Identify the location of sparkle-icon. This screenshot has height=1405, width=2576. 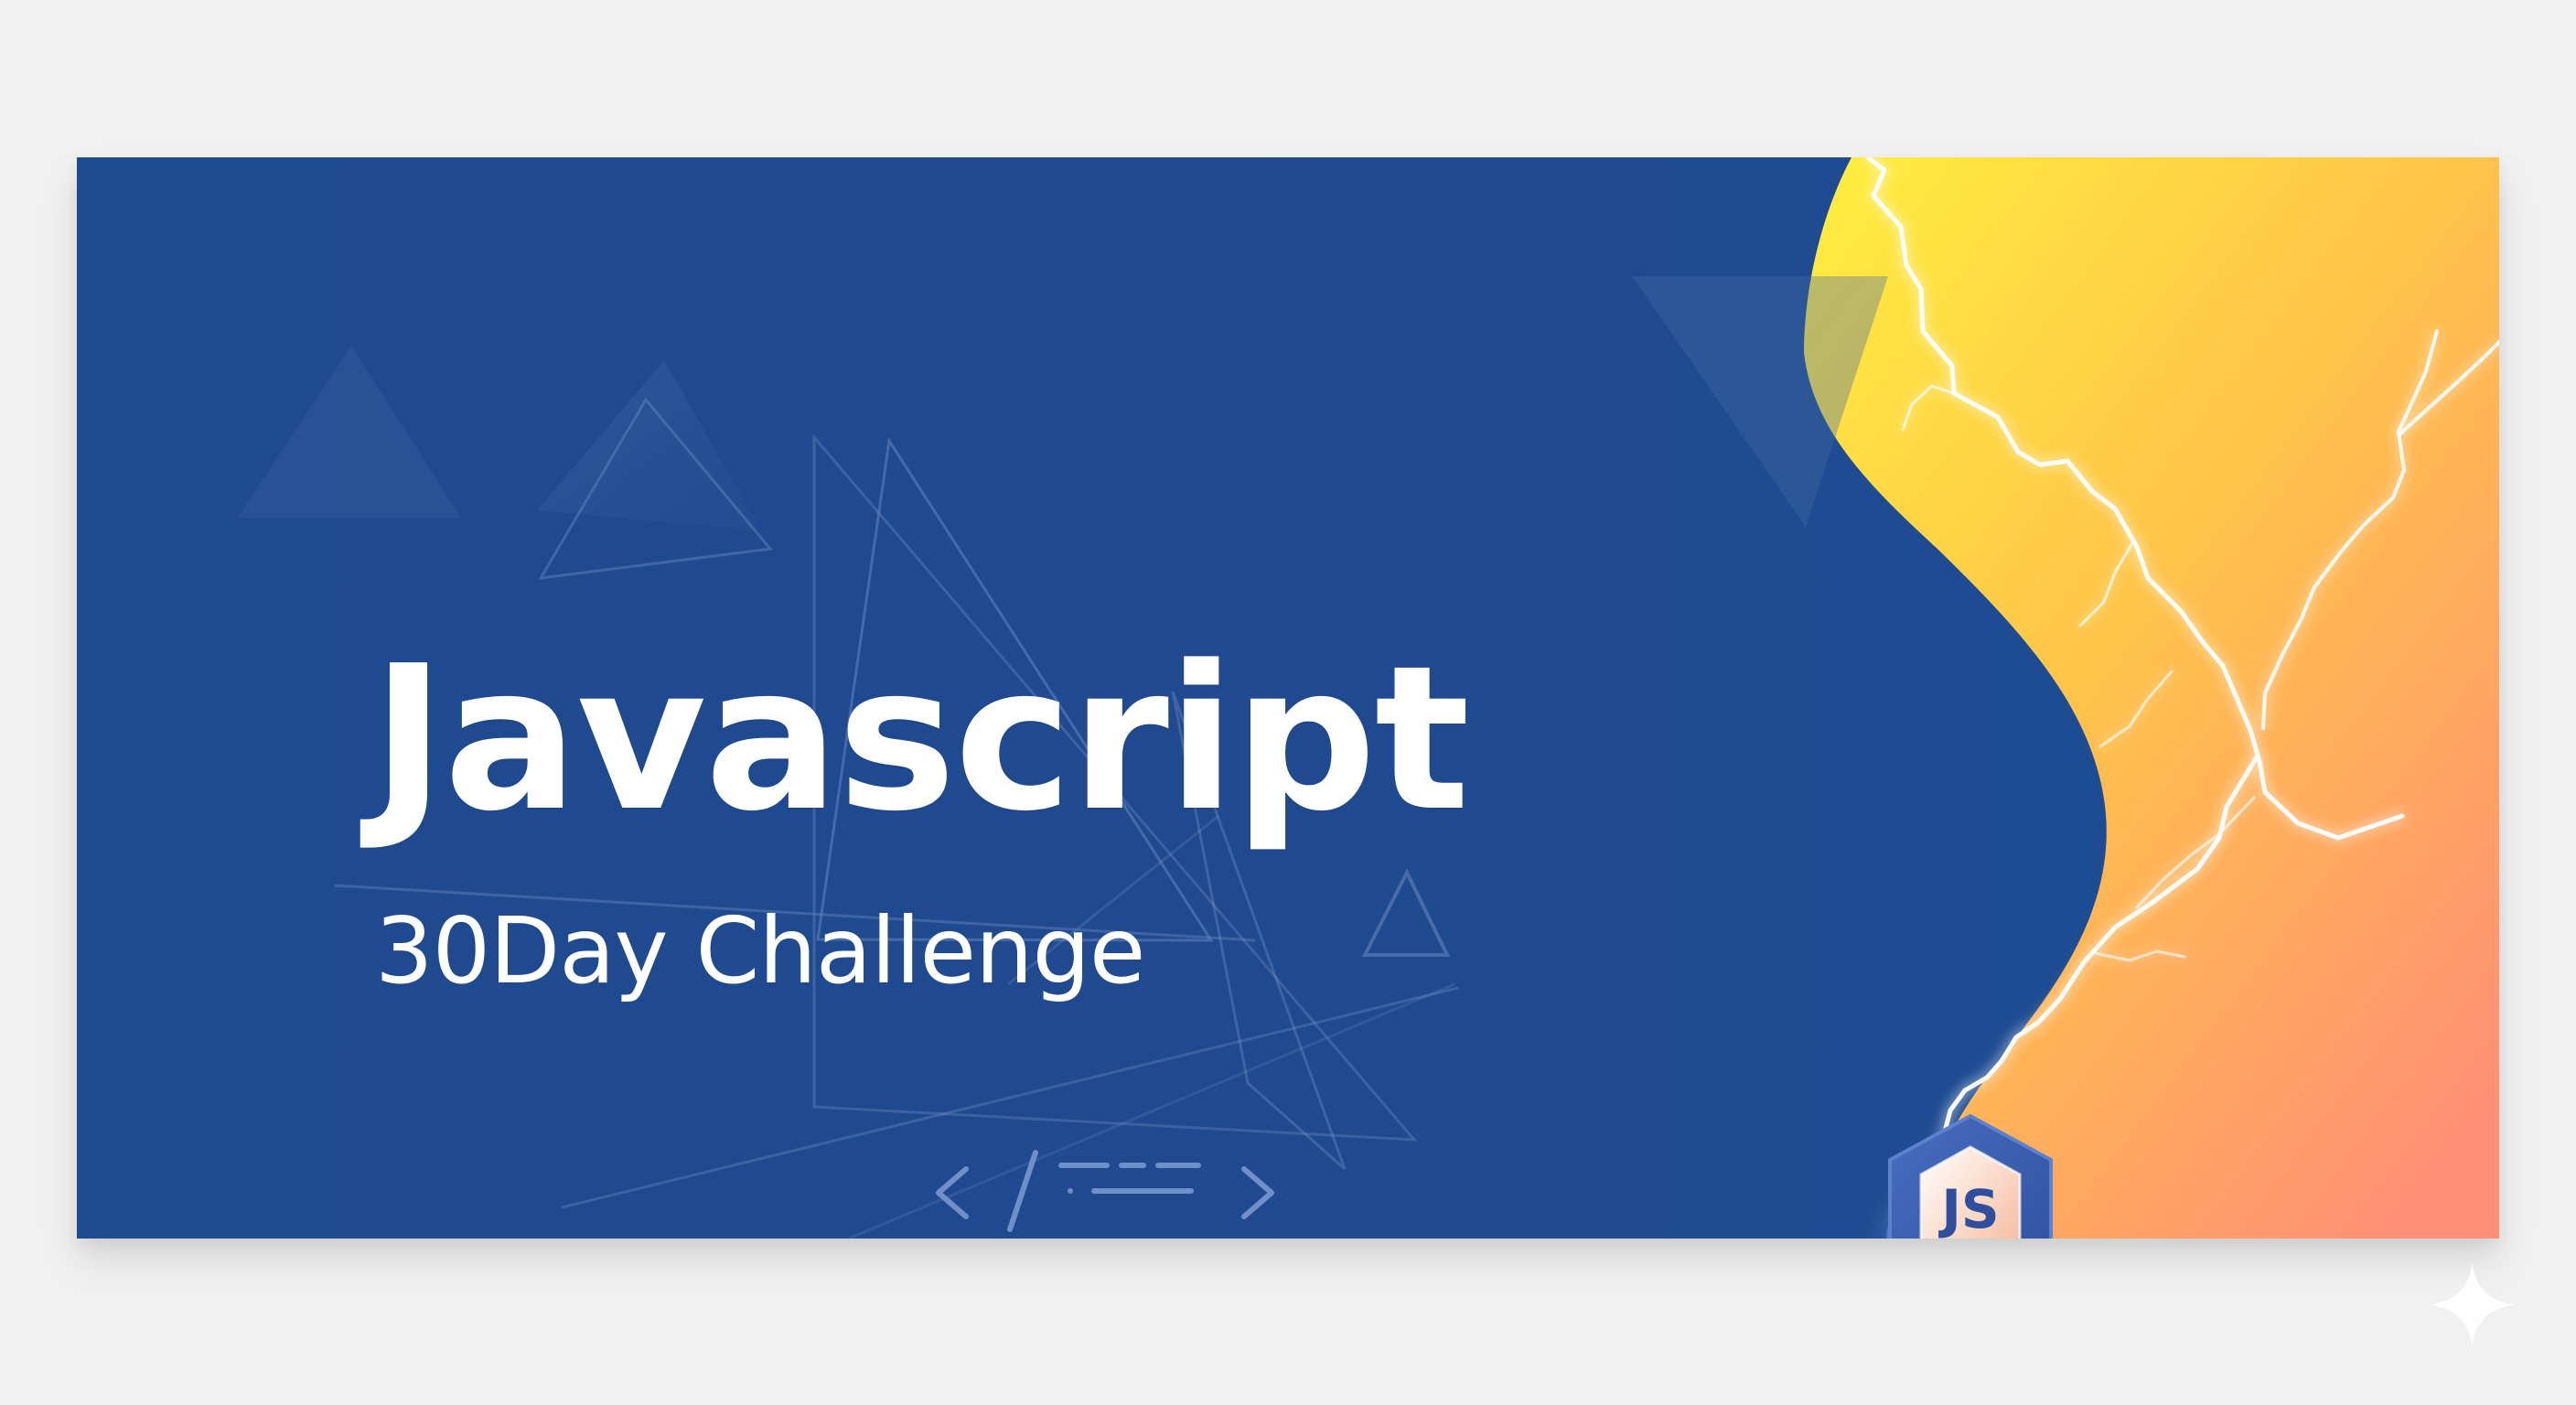
(2473, 1304).